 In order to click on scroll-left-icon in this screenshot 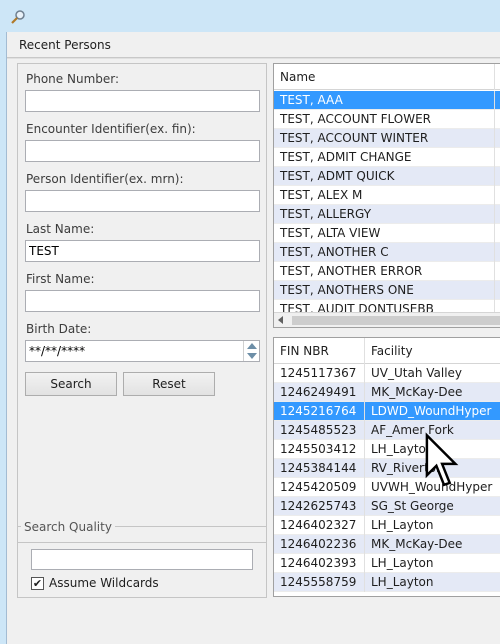, I will do `click(280, 320)`.